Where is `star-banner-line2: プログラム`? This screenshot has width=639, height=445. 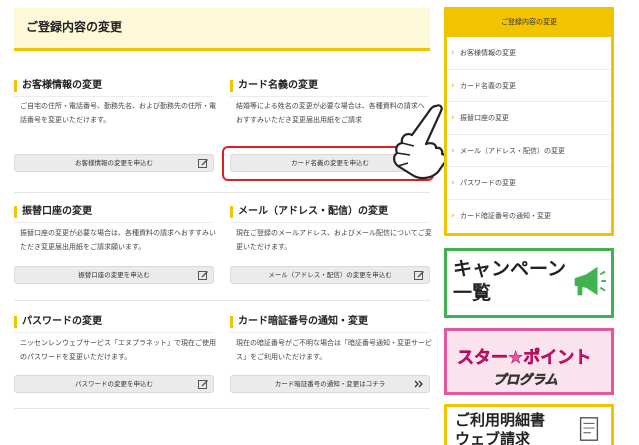 star-banner-line2: プログラム is located at coordinates (525, 381).